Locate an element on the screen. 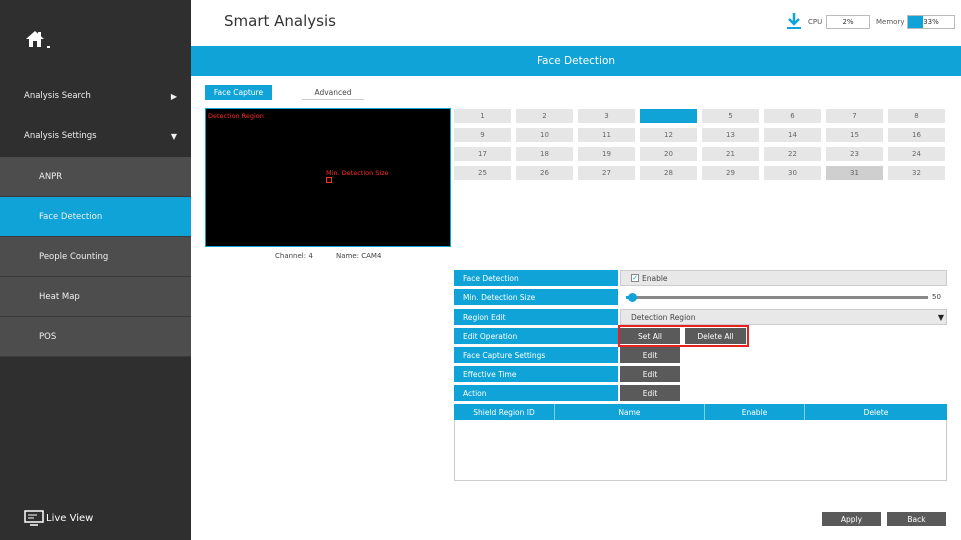 Image resolution: width=961 pixels, height=540 pixels. region-edit-label: Region Edit is located at coordinates (536, 317).